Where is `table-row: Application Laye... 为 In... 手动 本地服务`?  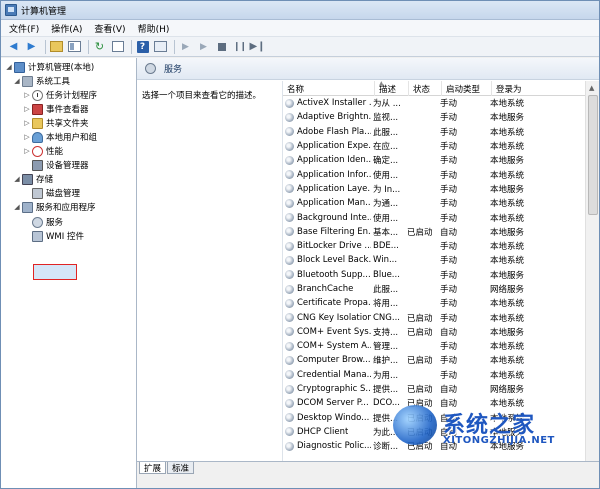 table-row: Application Laye... 为 In... 手动 本地服务 is located at coordinates (441, 189).